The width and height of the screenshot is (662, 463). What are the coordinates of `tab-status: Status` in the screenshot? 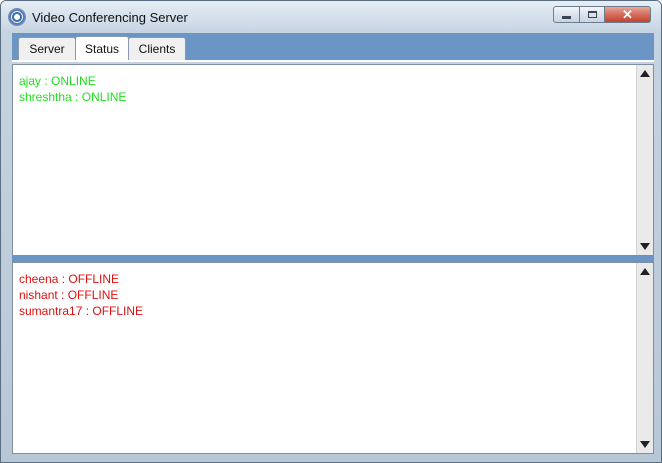 It's located at (102, 48).